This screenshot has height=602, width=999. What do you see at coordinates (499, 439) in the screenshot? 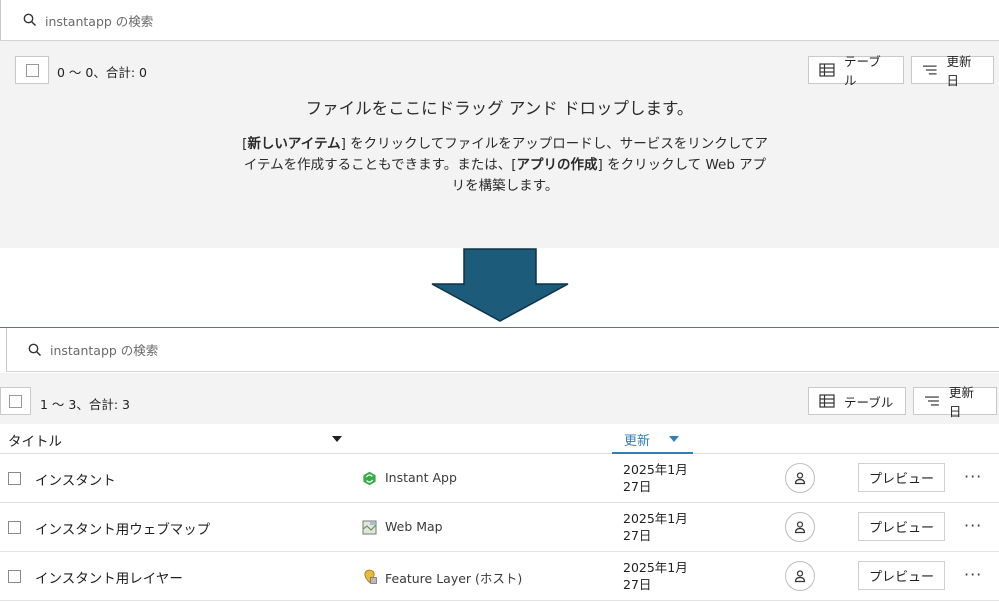
I see `table-header: タイトル 更新` at bounding box center [499, 439].